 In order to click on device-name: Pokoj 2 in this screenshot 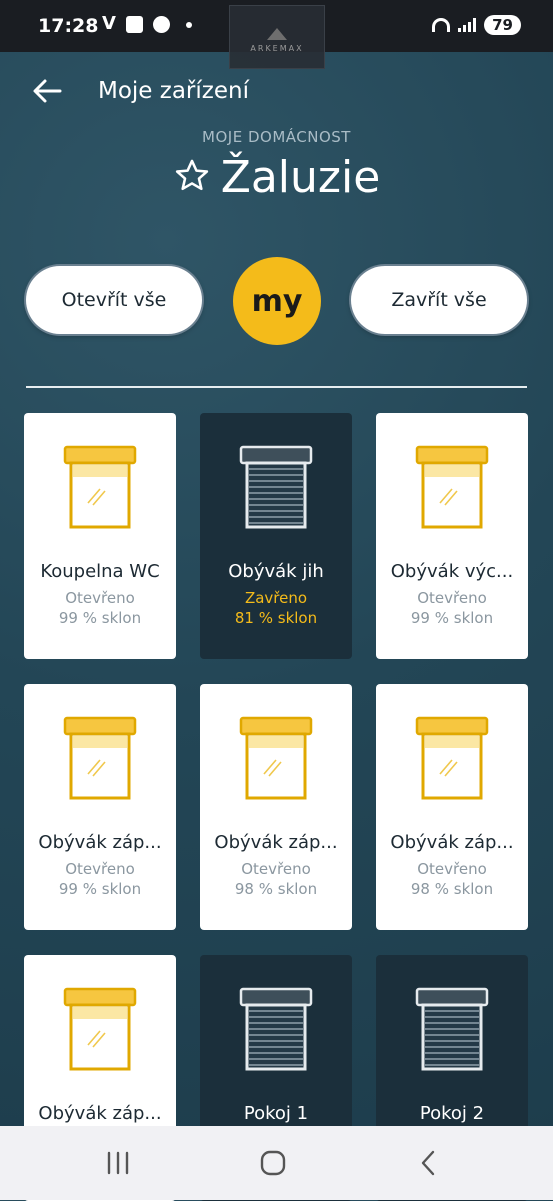, I will do `click(452, 1113)`.